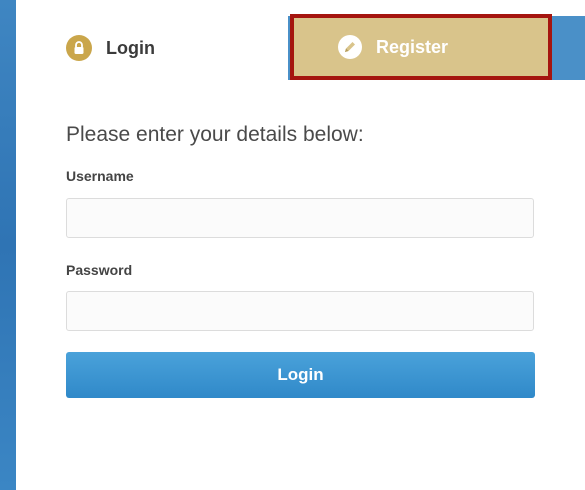  Describe the element at coordinates (100, 176) in the screenshot. I see `username-label: Username` at that location.